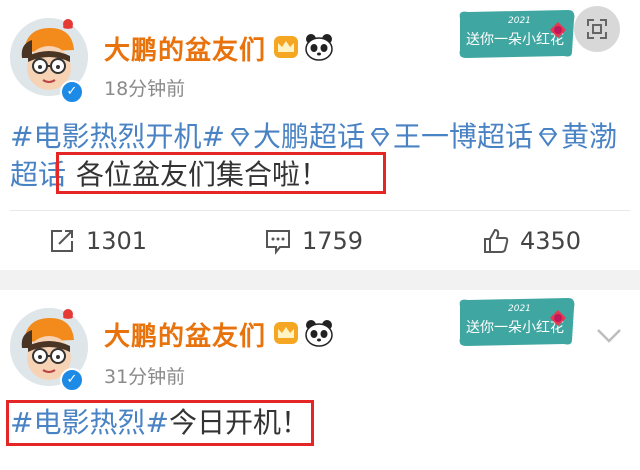  What do you see at coordinates (551, 241) in the screenshot?
I see `like-count: 4350` at bounding box center [551, 241].